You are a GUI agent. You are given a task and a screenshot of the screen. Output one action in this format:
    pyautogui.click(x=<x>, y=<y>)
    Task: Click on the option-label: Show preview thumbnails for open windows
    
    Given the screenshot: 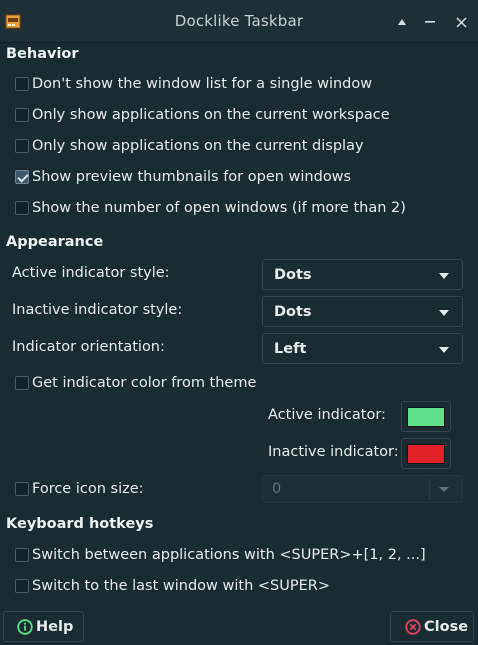 What is the action you would take?
    pyautogui.click(x=192, y=177)
    